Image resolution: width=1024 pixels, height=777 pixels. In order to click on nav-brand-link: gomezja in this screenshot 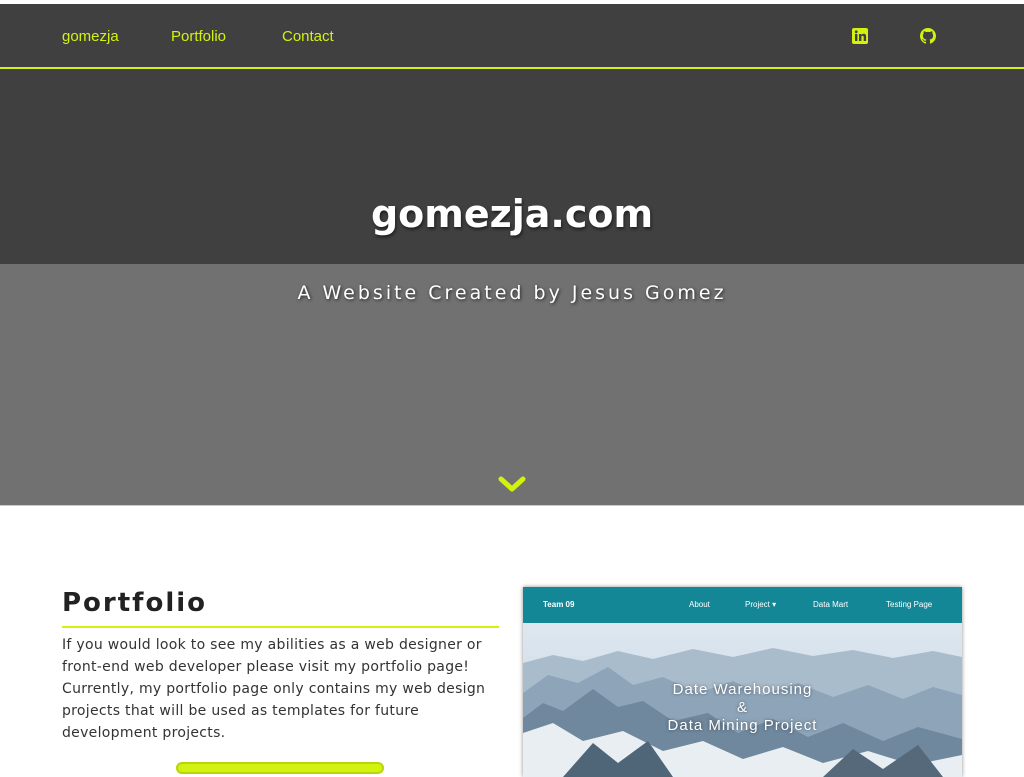, I will do `click(90, 36)`.